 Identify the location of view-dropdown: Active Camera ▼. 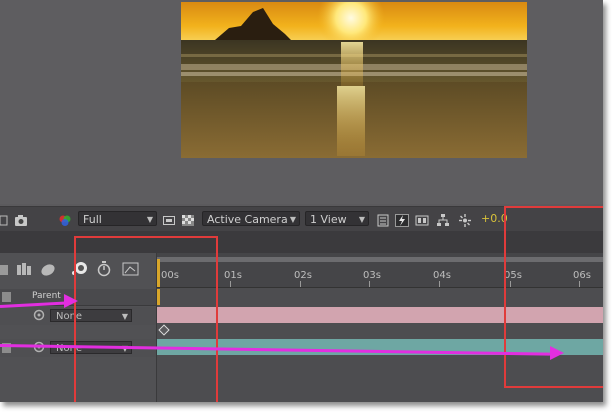
(251, 218).